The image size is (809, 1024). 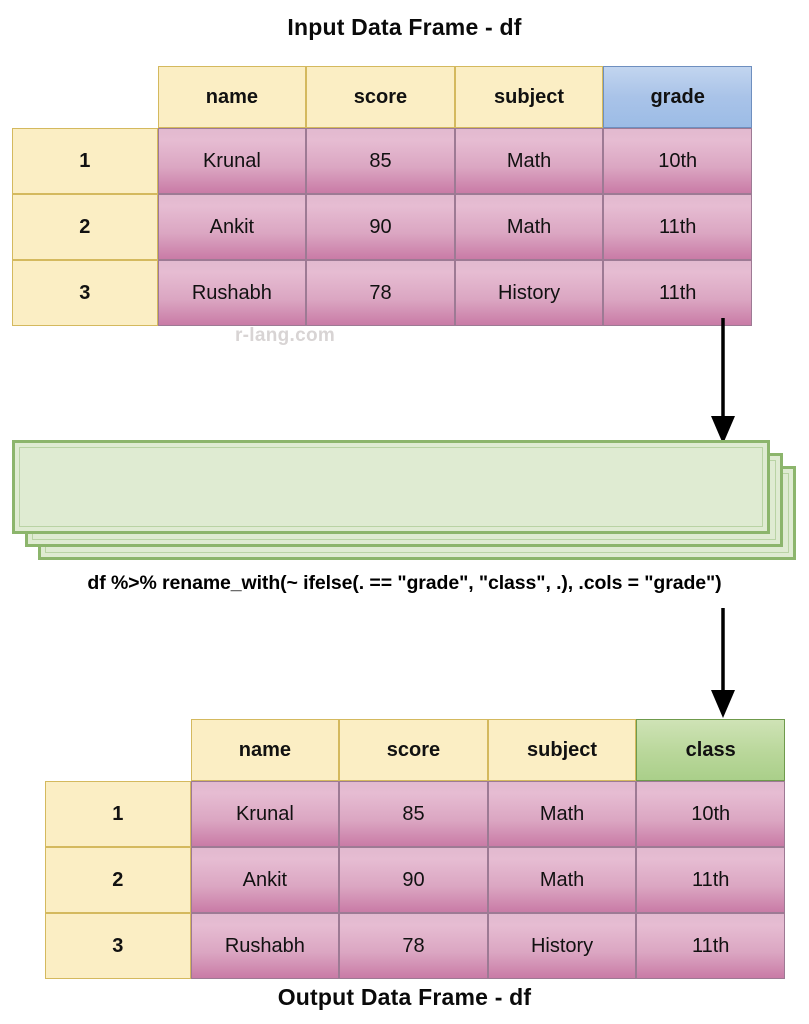 I want to click on output-title: Output Data Frame - df, so click(x=404, y=997).